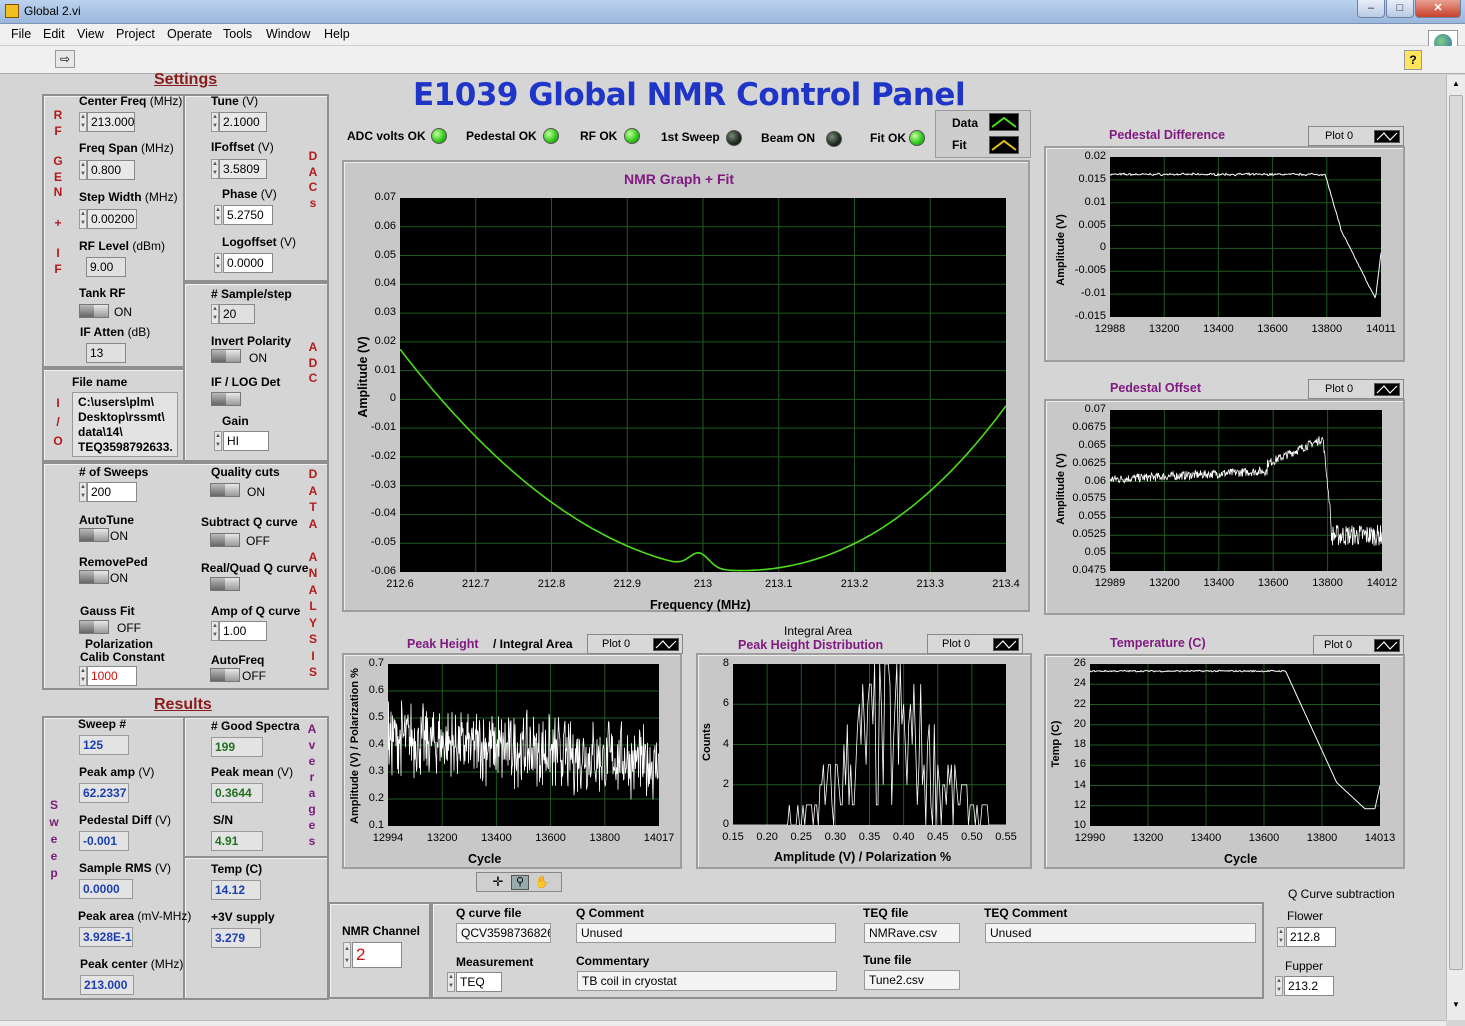 The width and height of the screenshot is (1465, 1026). What do you see at coordinates (111, 170) in the screenshot?
I see `freq-span-input: 0.800` at bounding box center [111, 170].